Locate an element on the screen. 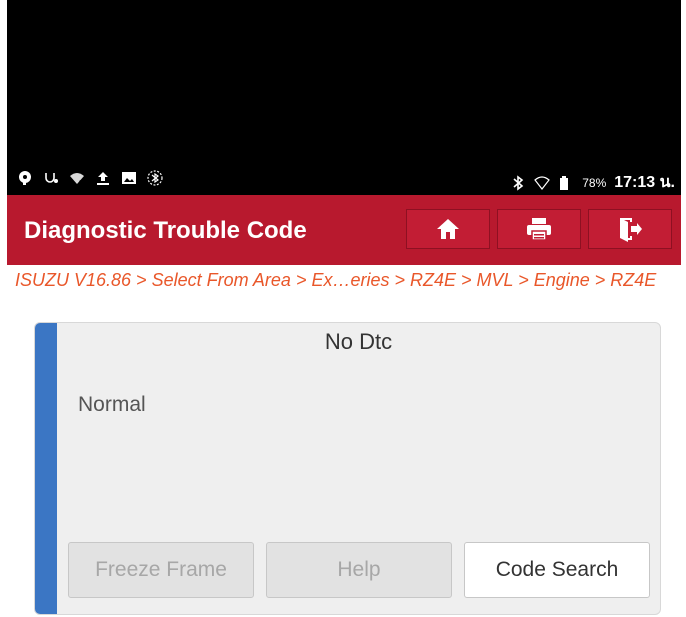  battery-percent: 78% is located at coordinates (594, 182).